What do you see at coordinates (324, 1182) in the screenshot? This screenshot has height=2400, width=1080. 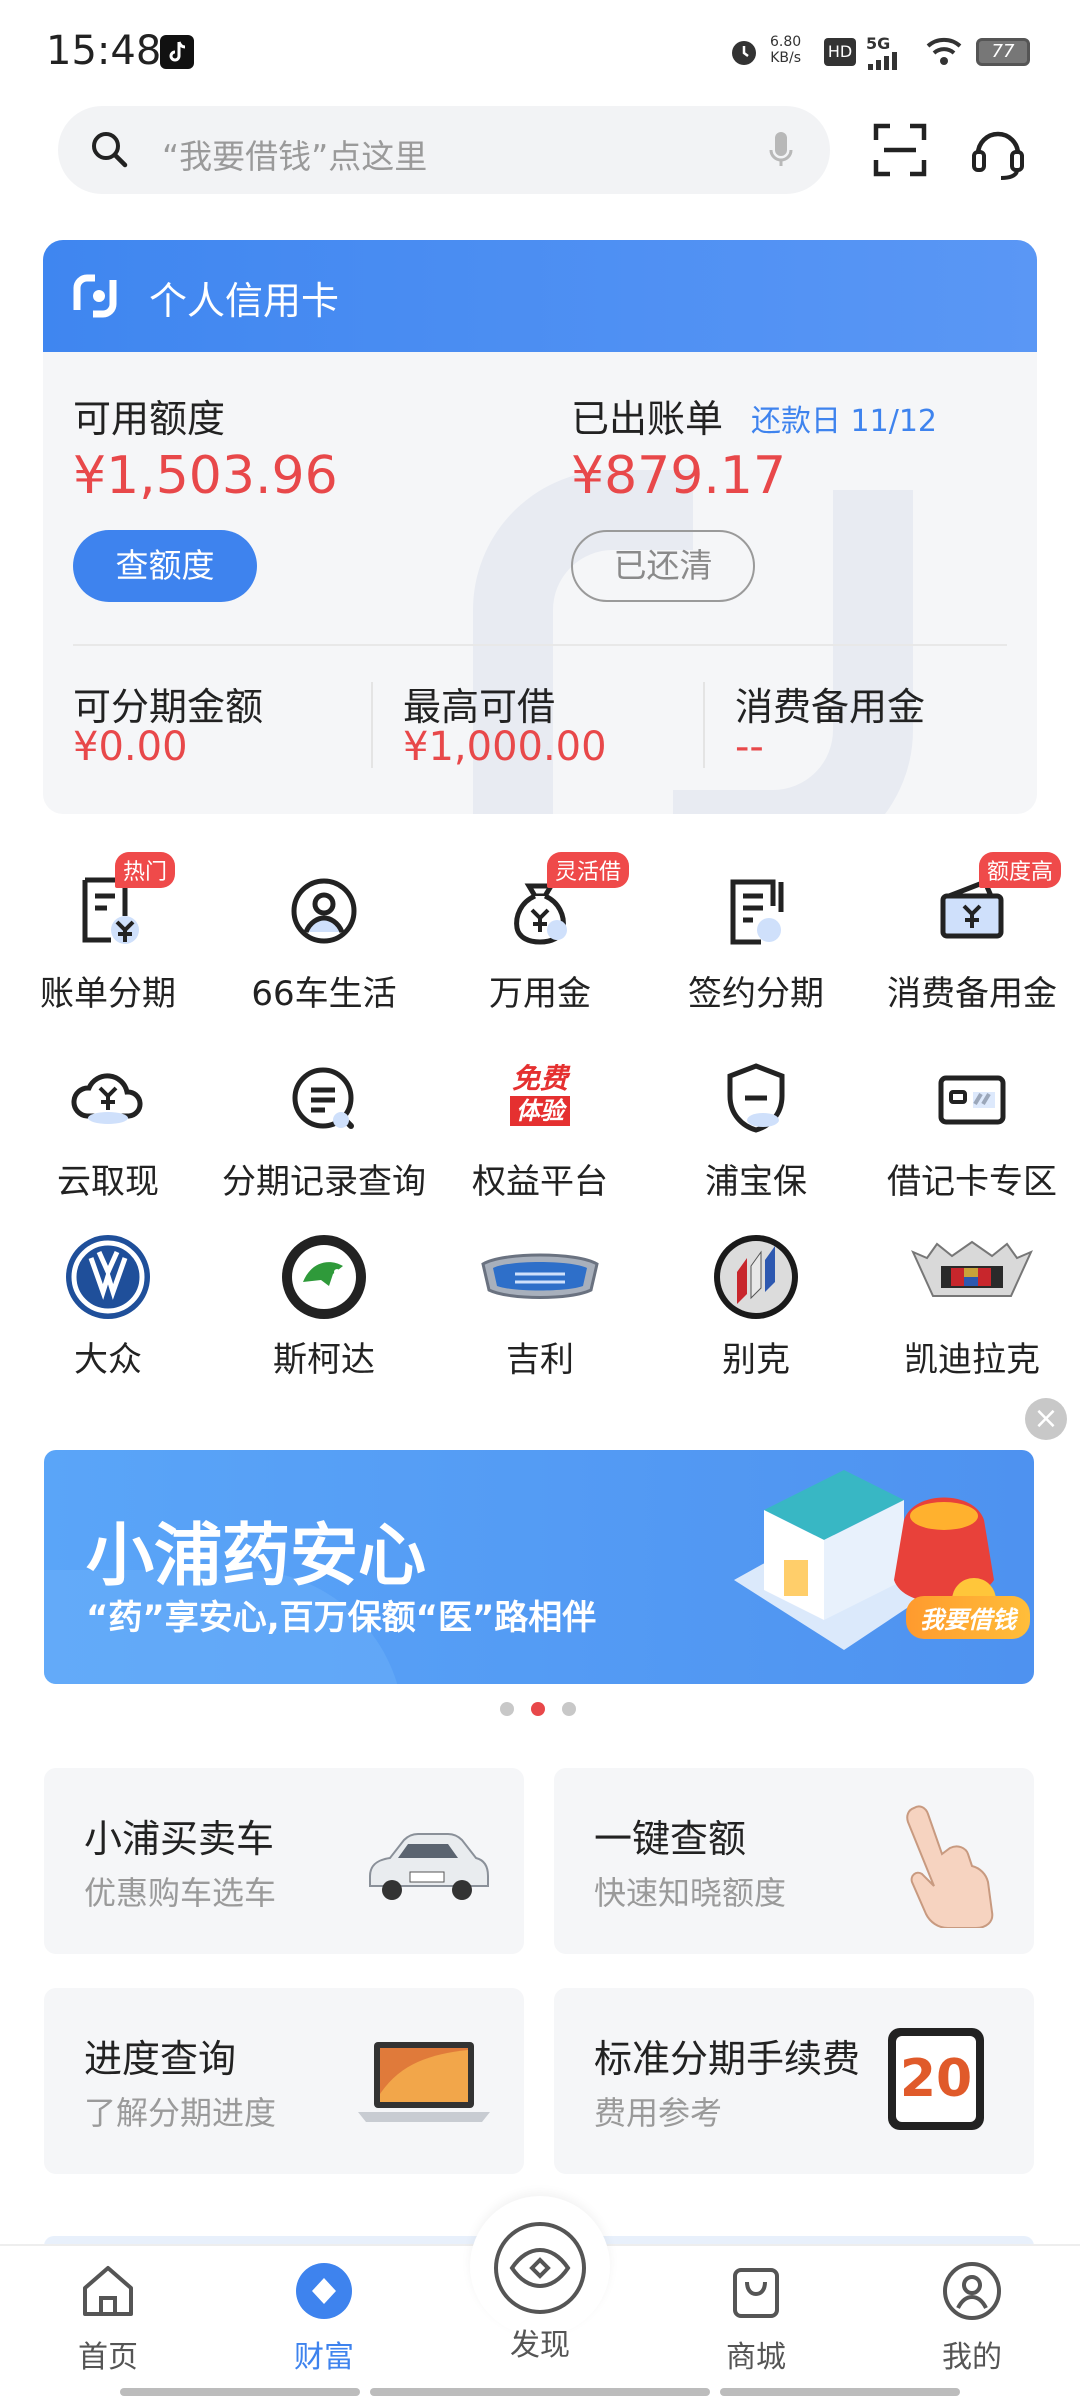 I see `grid-item-label: 分期记录查询` at bounding box center [324, 1182].